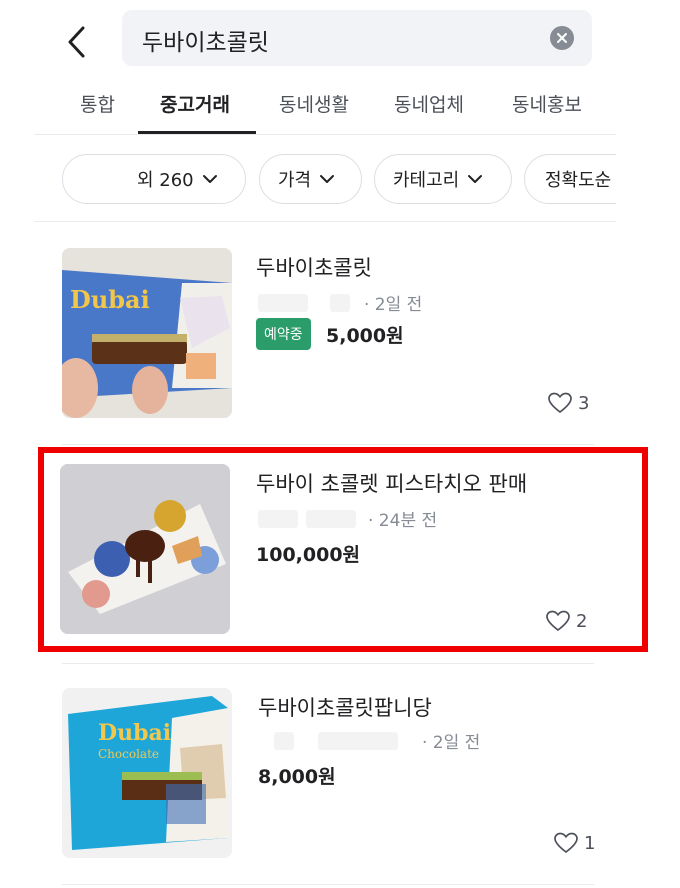 This screenshot has width=680, height=888. What do you see at coordinates (314, 103) in the screenshot?
I see `tab-neighborhood-life: 동네생활` at bounding box center [314, 103].